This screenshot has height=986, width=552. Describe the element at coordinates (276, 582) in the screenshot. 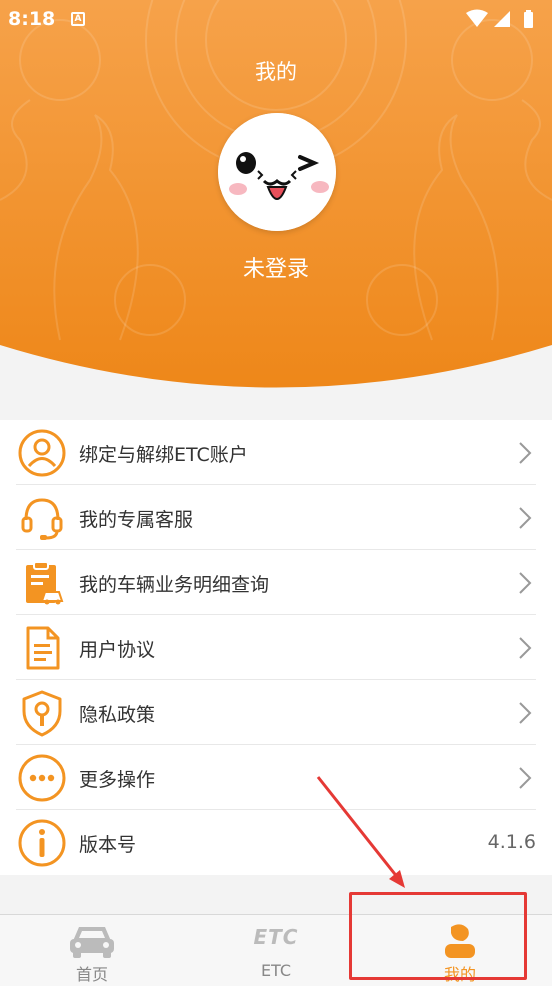

I see `menu-item-vehicle-records: 我的车辆业务明细查询` at that location.